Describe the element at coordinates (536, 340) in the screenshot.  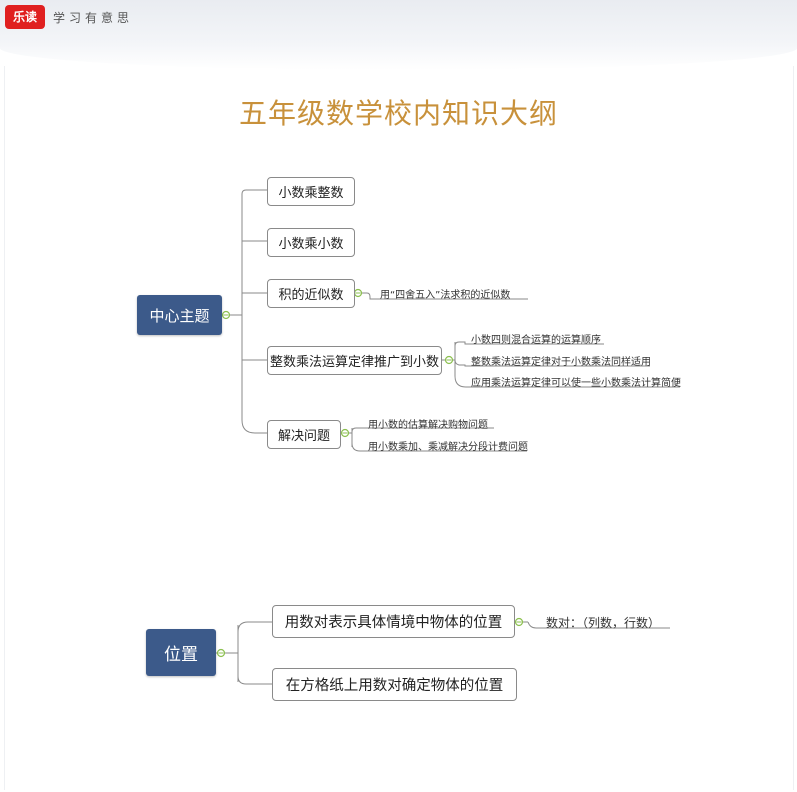
I see `leaf-operation-order: 小数四则混合运算的运算顺序` at that location.